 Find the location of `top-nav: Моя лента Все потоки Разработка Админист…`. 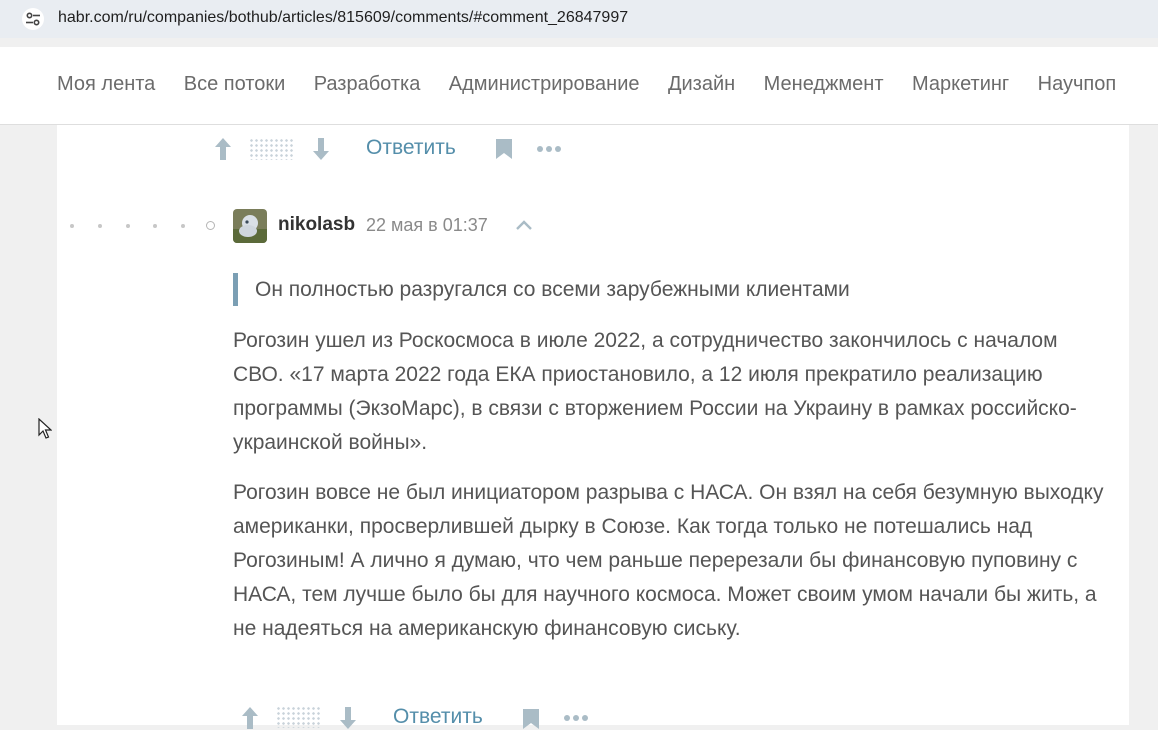

top-nav: Моя лента Все потоки Разработка Админист… is located at coordinates (579, 86).